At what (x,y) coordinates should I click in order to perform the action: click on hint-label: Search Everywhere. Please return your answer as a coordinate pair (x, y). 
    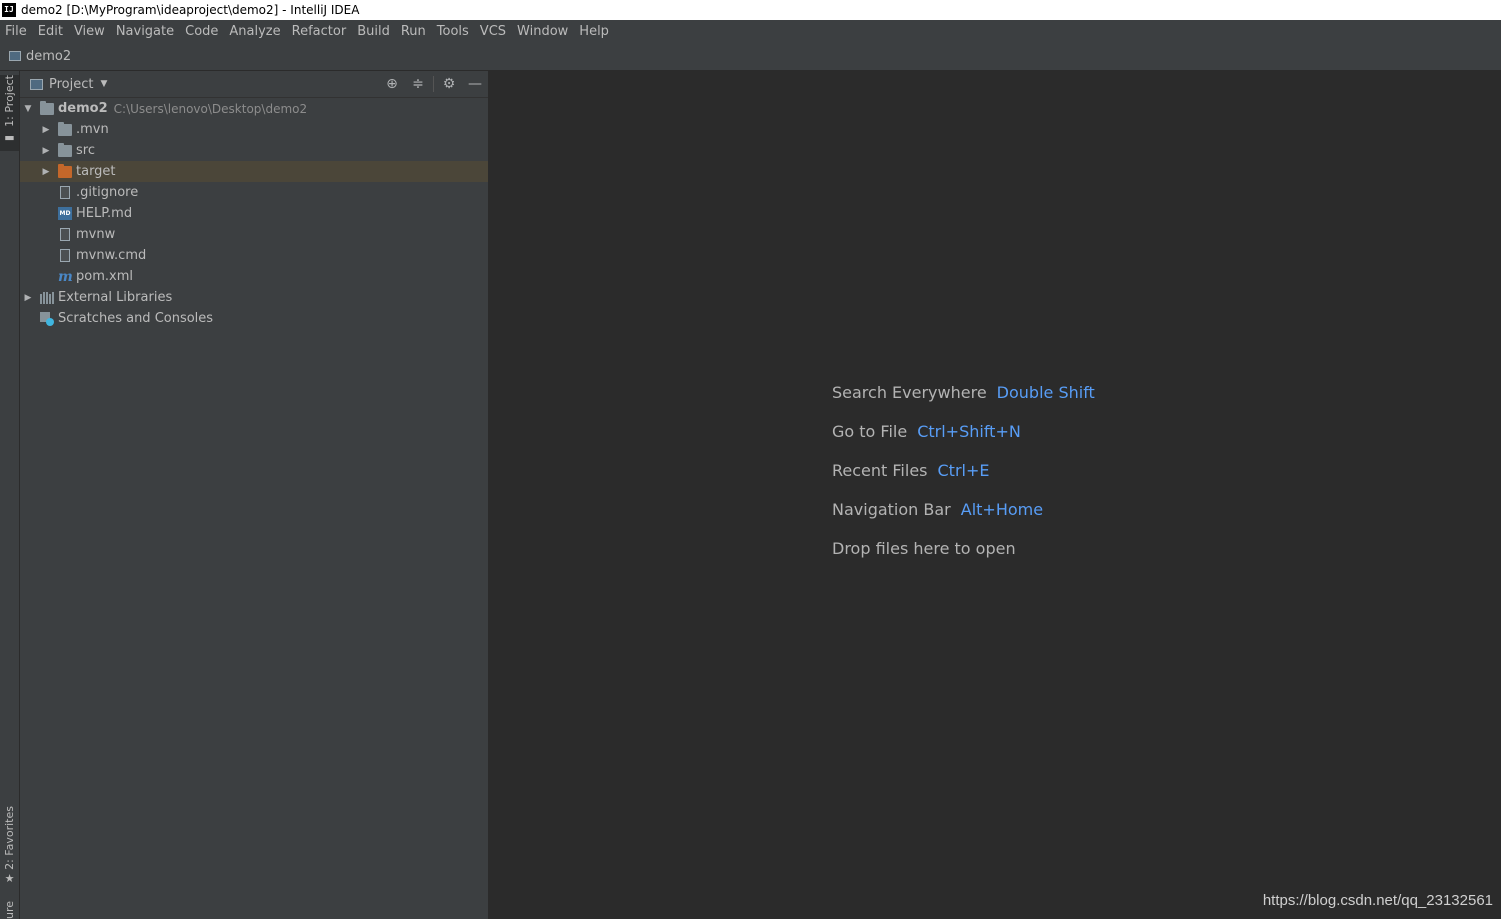
    Looking at the image, I should click on (909, 392).